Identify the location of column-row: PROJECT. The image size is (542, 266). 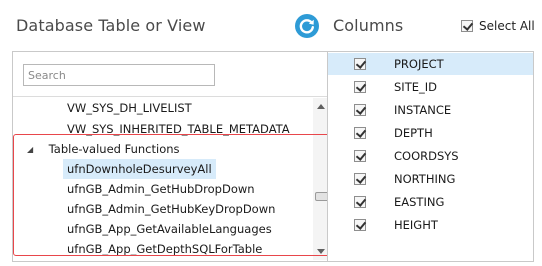
(430, 64).